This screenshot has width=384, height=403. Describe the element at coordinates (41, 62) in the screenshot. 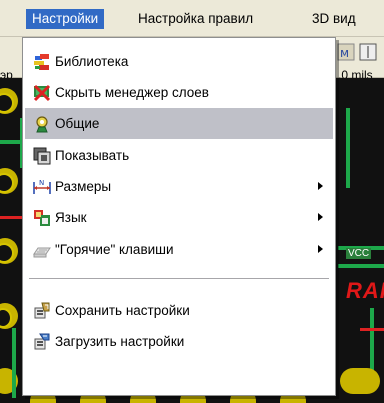

I see `library-icon` at that location.